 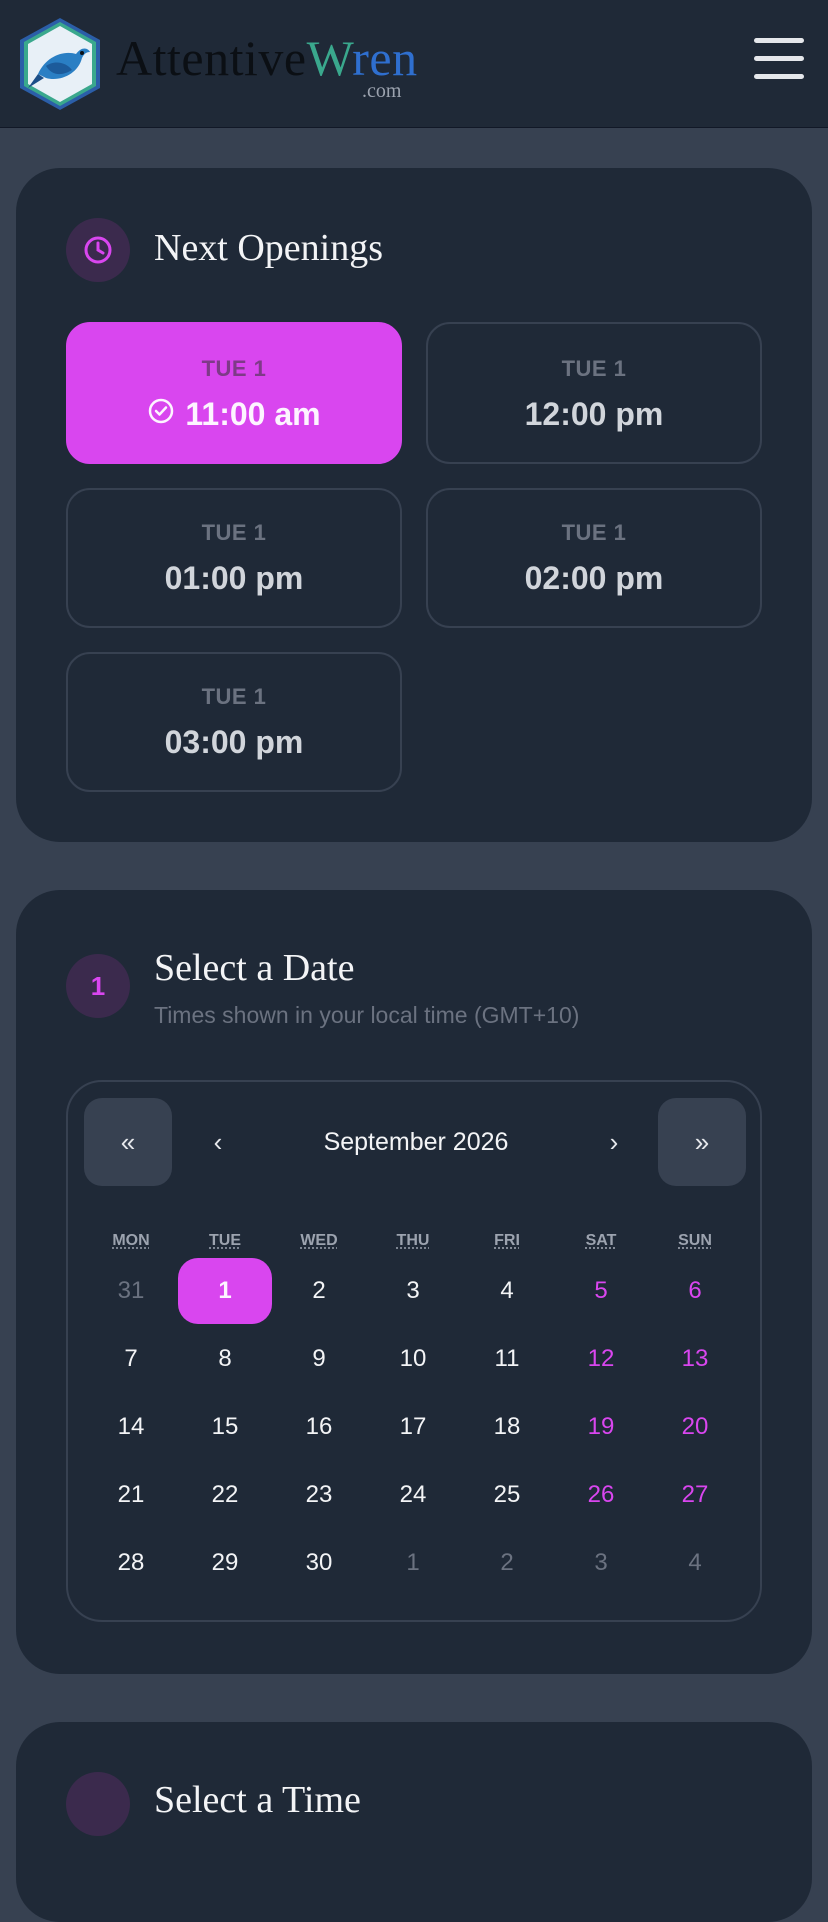 I want to click on select-time-title: Select a Time, so click(x=257, y=1800).